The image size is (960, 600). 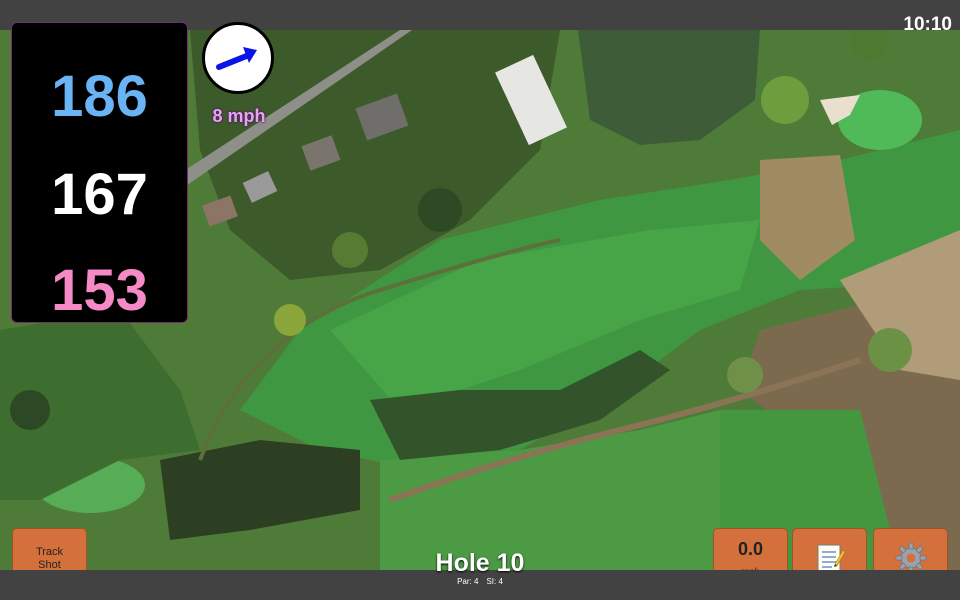 I want to click on wind-speed-label: 8 mph, so click(x=239, y=116).